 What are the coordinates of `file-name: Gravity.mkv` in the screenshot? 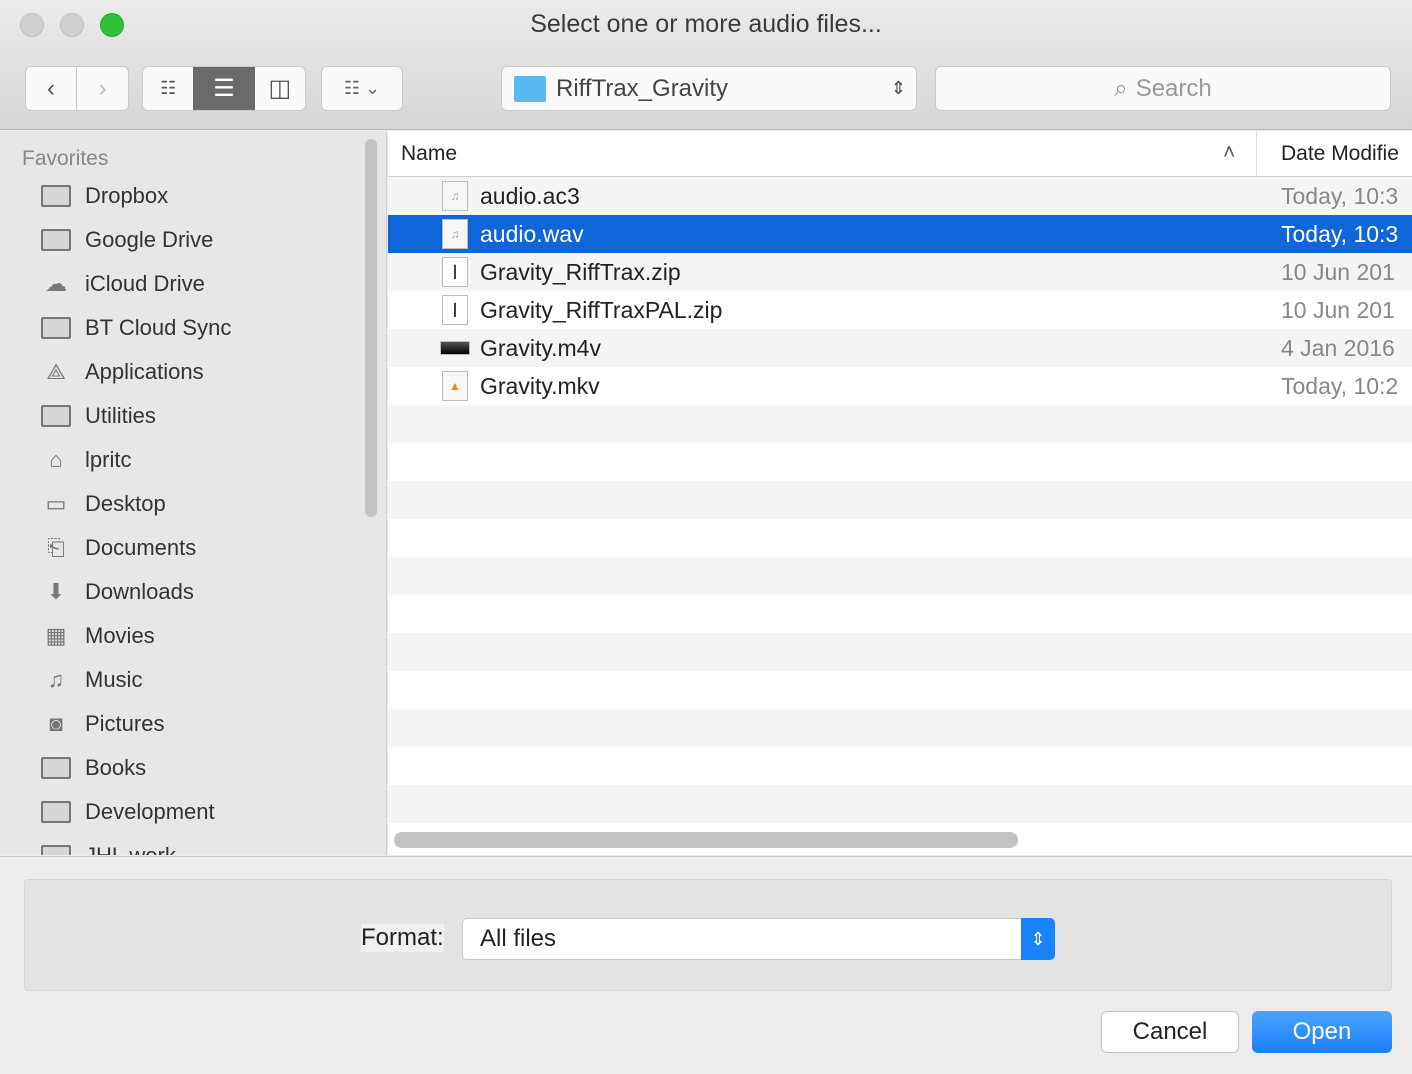 It's located at (540, 385).